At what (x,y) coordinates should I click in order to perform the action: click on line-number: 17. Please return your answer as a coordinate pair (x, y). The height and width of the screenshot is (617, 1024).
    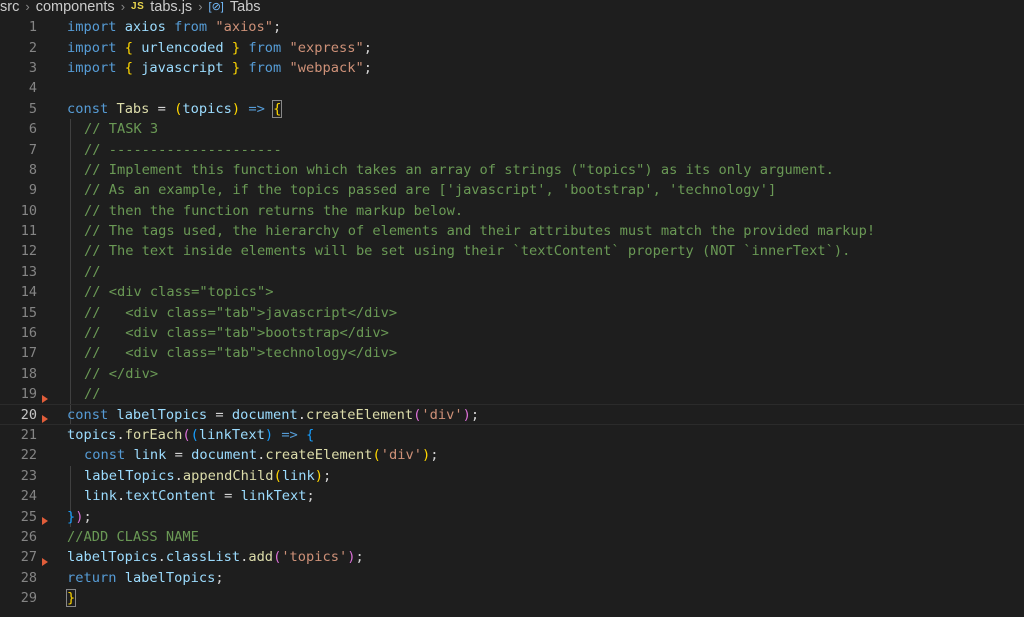
    Looking at the image, I should click on (28, 353).